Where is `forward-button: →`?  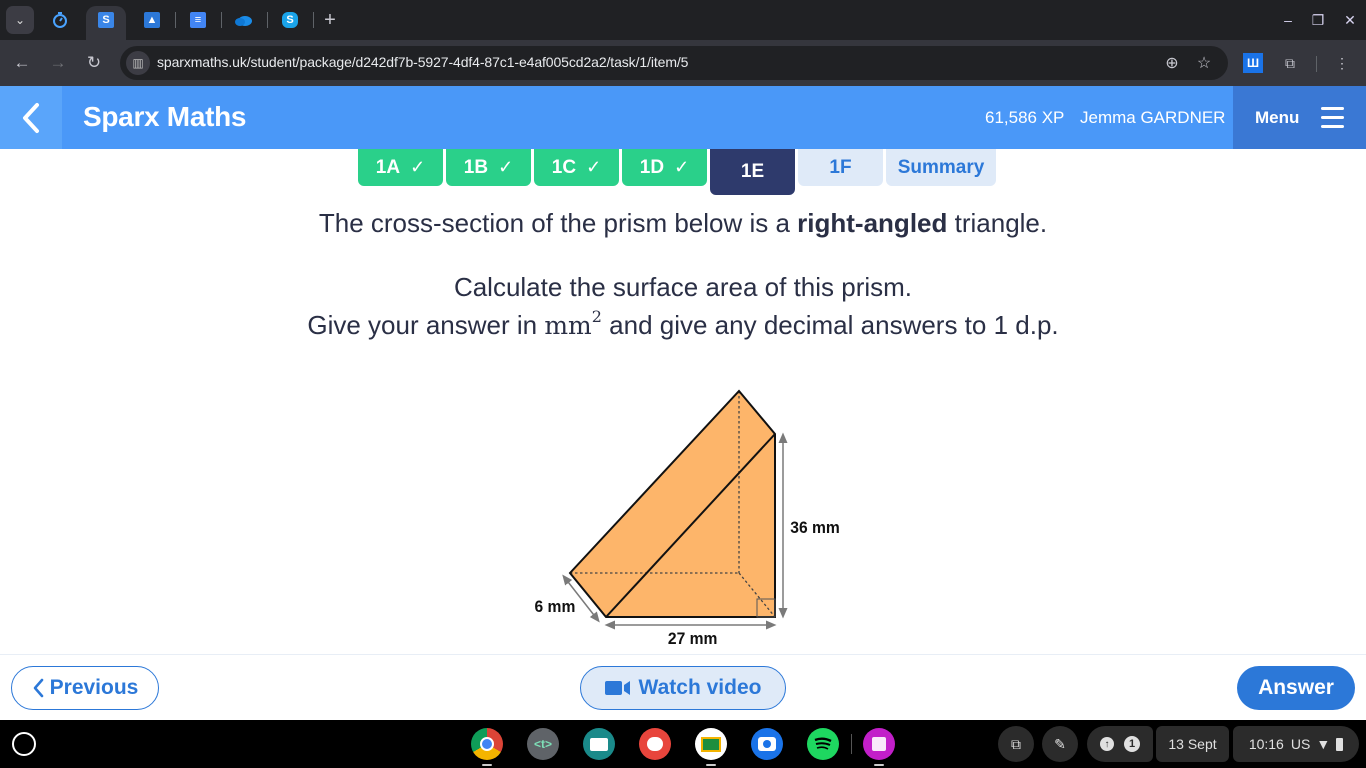
forward-button: → is located at coordinates (58, 63).